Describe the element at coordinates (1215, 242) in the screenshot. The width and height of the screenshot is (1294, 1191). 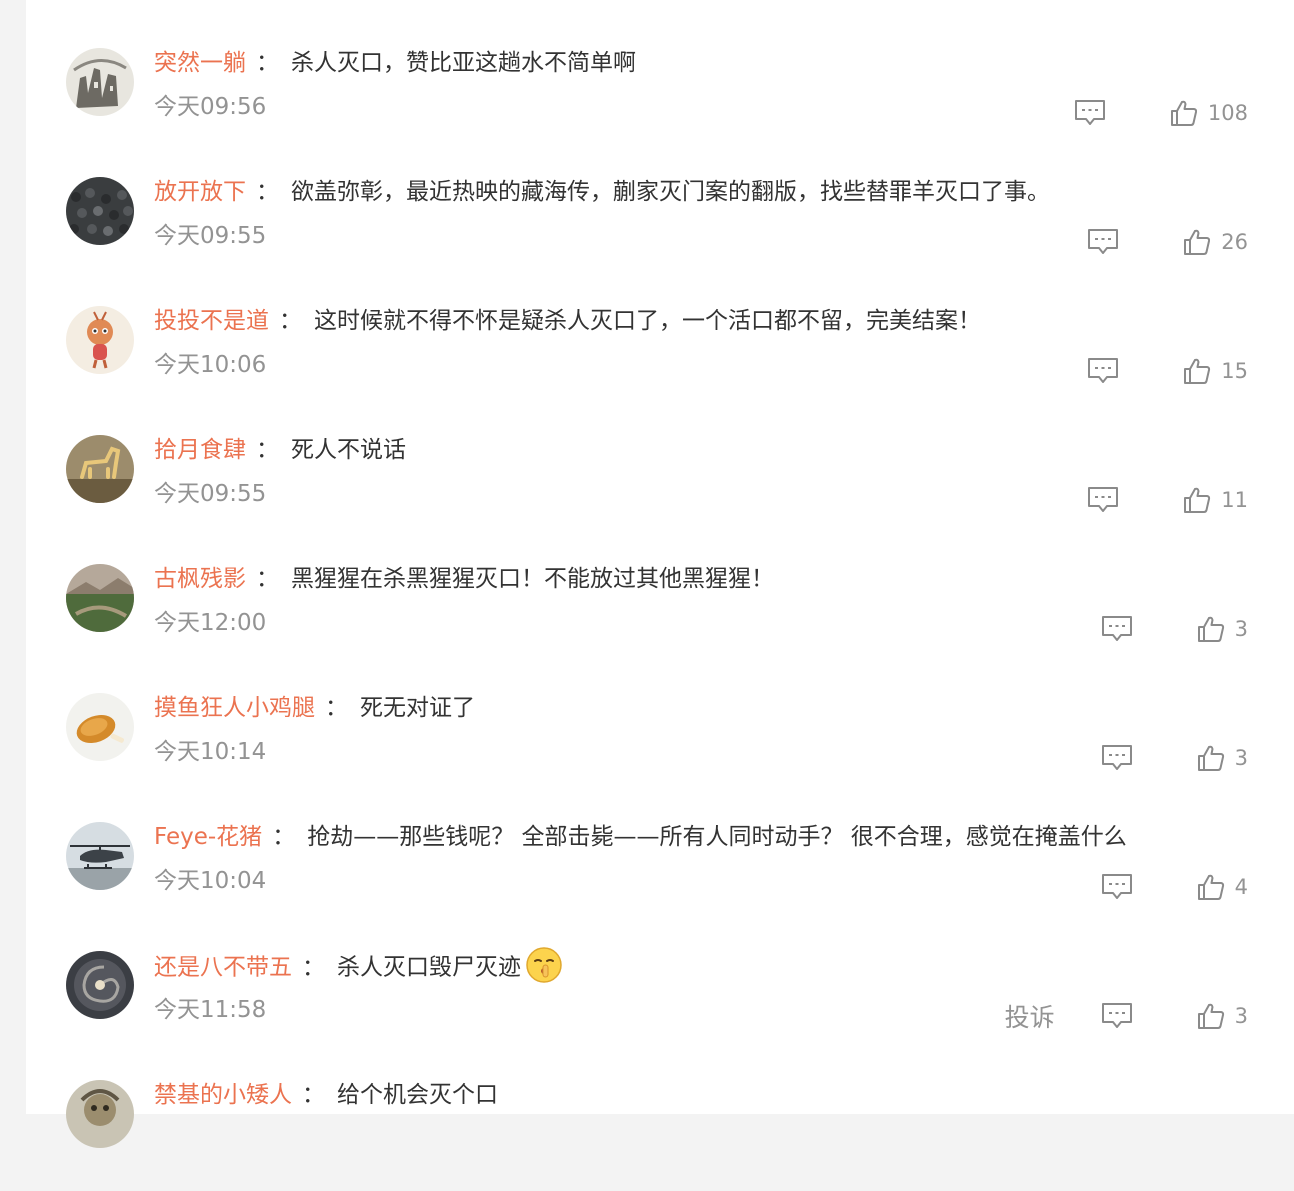
I see `like-button: 26` at that location.